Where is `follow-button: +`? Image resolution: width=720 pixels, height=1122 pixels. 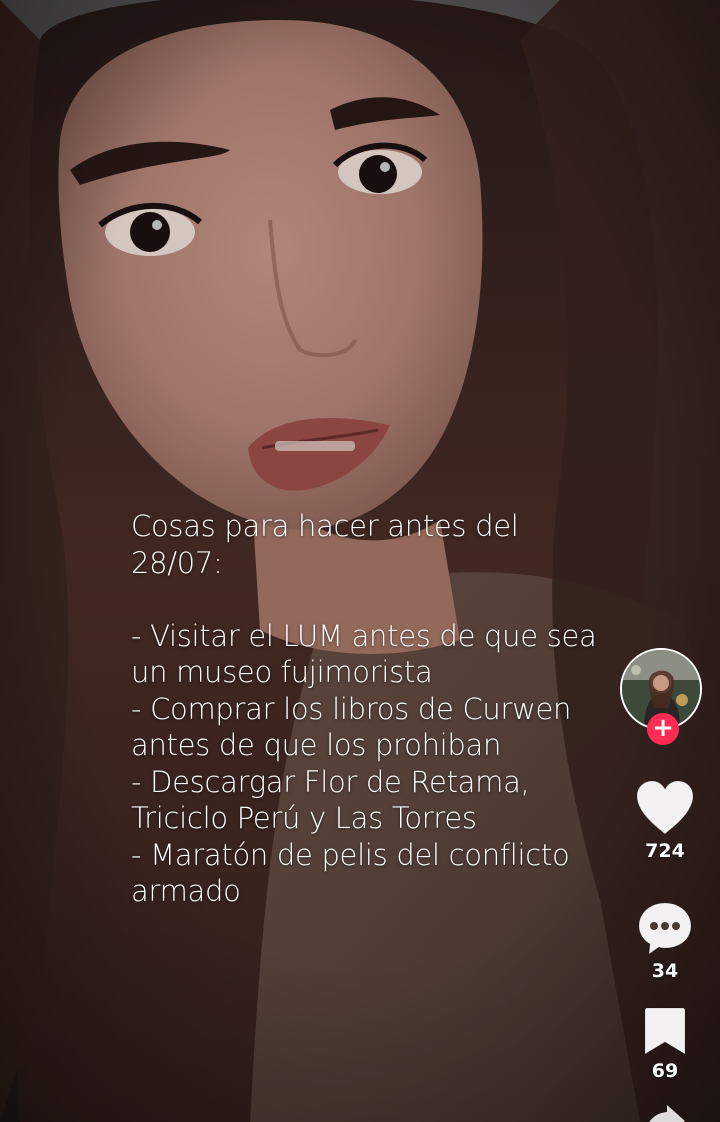
follow-button: + is located at coordinates (663, 729).